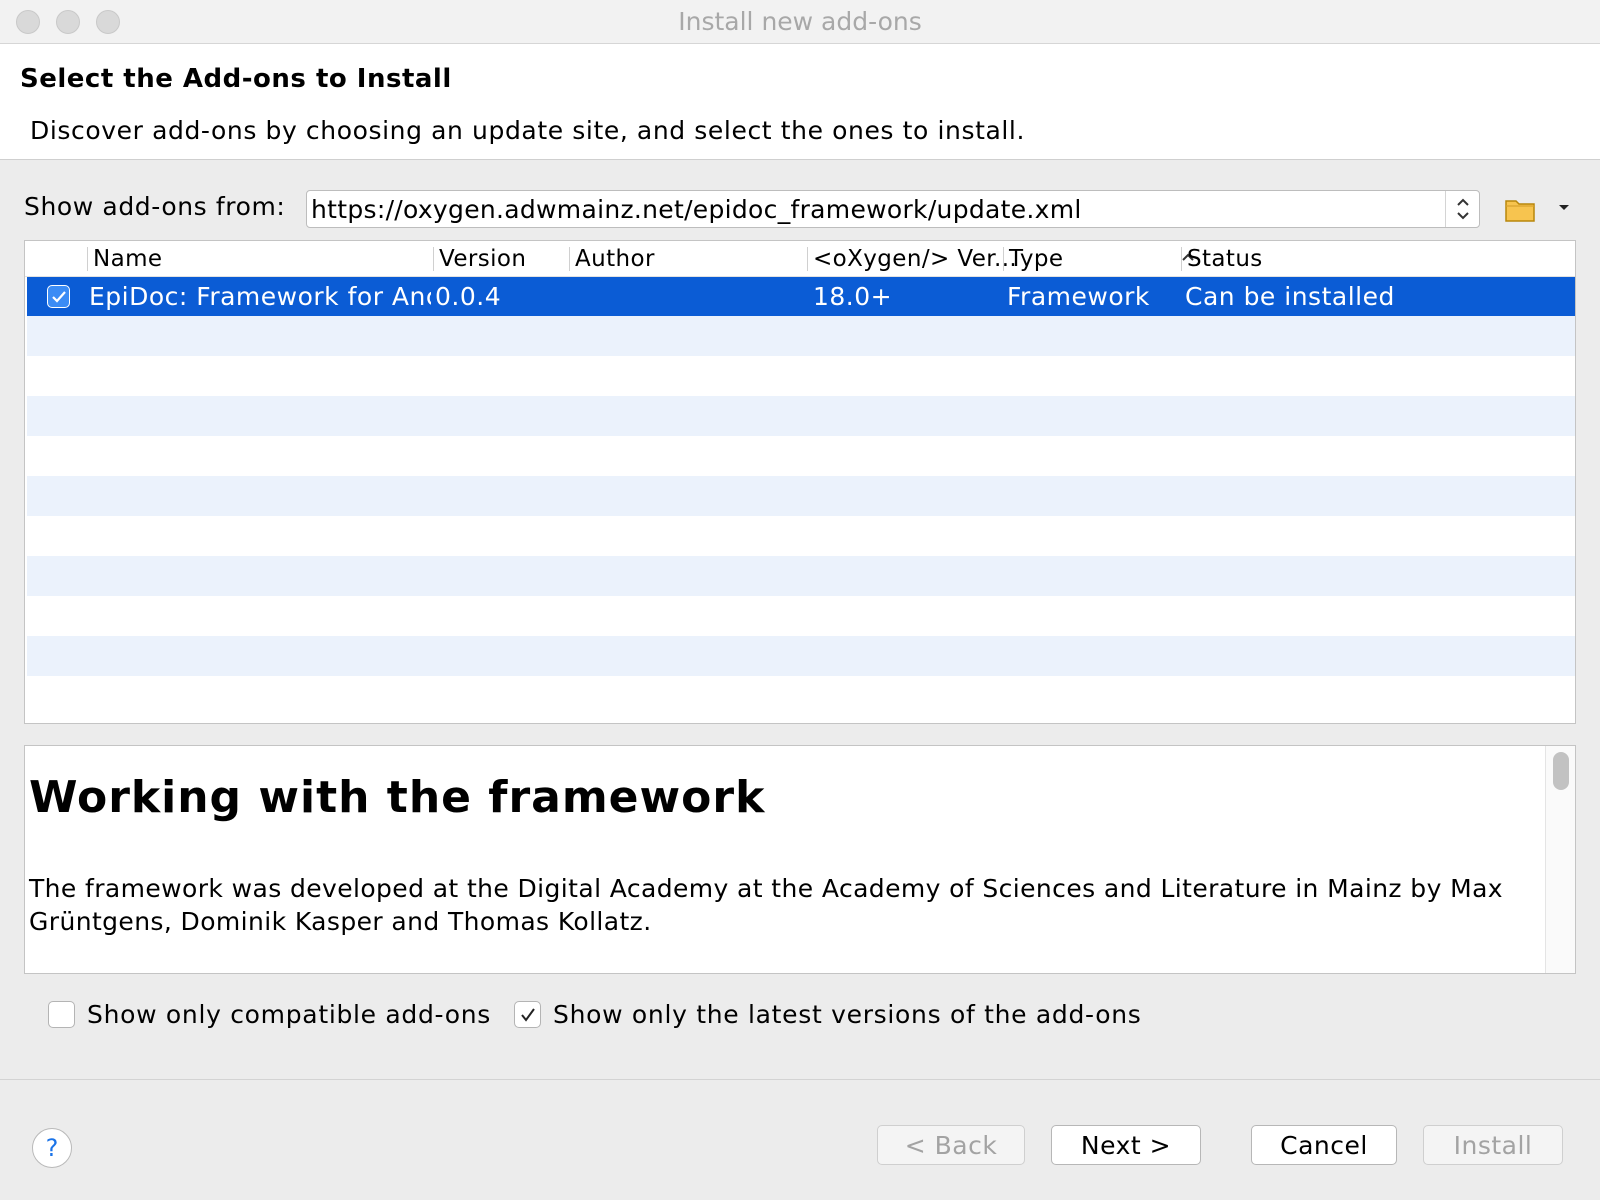 The height and width of the screenshot is (1200, 1600). I want to click on compatible-only-option: Show only compatible add-ons, so click(269, 1014).